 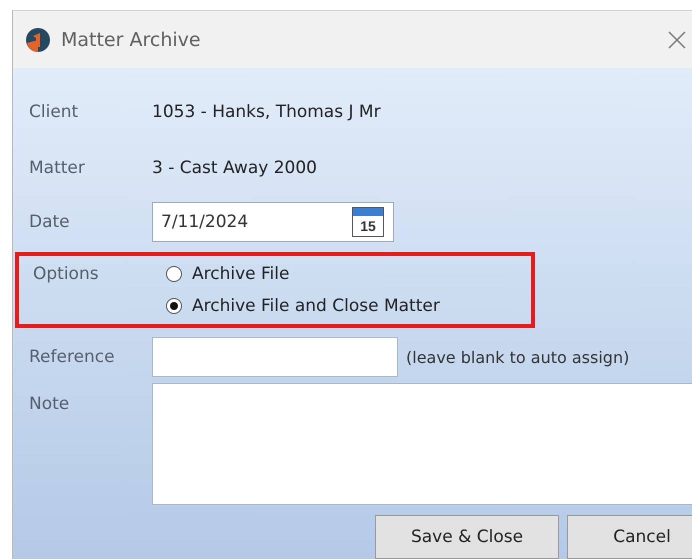 I want to click on radio-option: Archive File, so click(x=348, y=274).